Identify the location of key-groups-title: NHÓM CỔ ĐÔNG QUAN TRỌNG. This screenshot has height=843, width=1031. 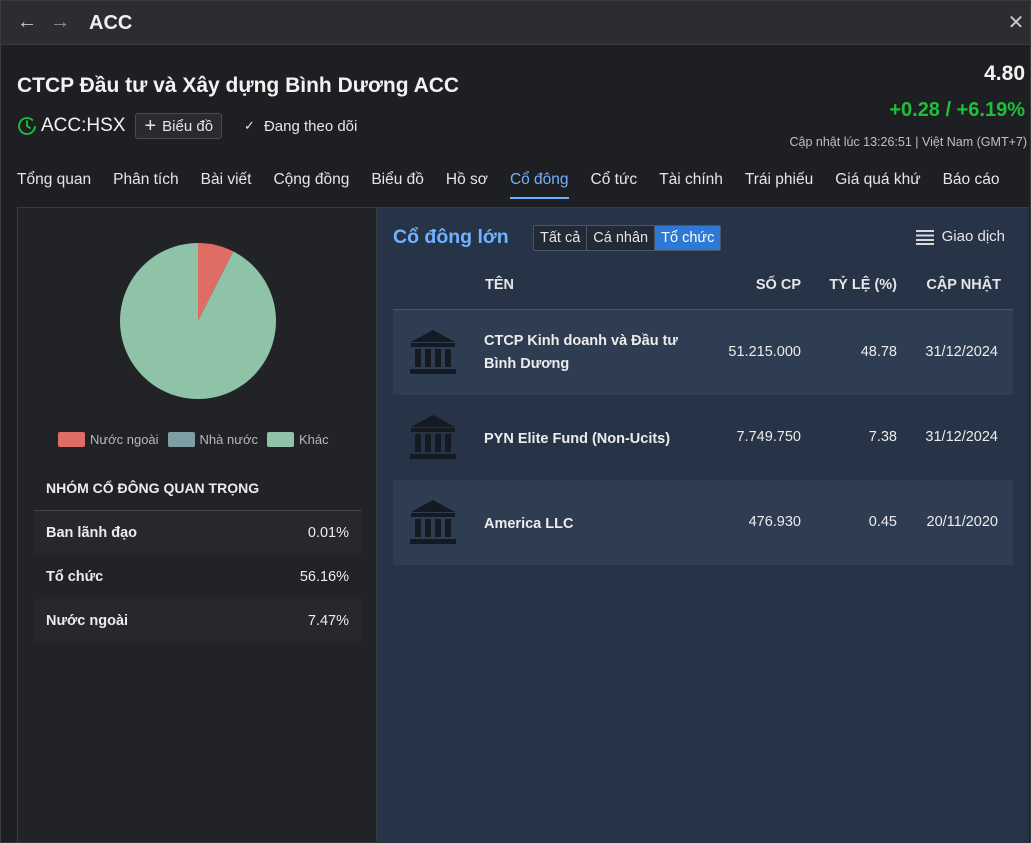
(153, 488).